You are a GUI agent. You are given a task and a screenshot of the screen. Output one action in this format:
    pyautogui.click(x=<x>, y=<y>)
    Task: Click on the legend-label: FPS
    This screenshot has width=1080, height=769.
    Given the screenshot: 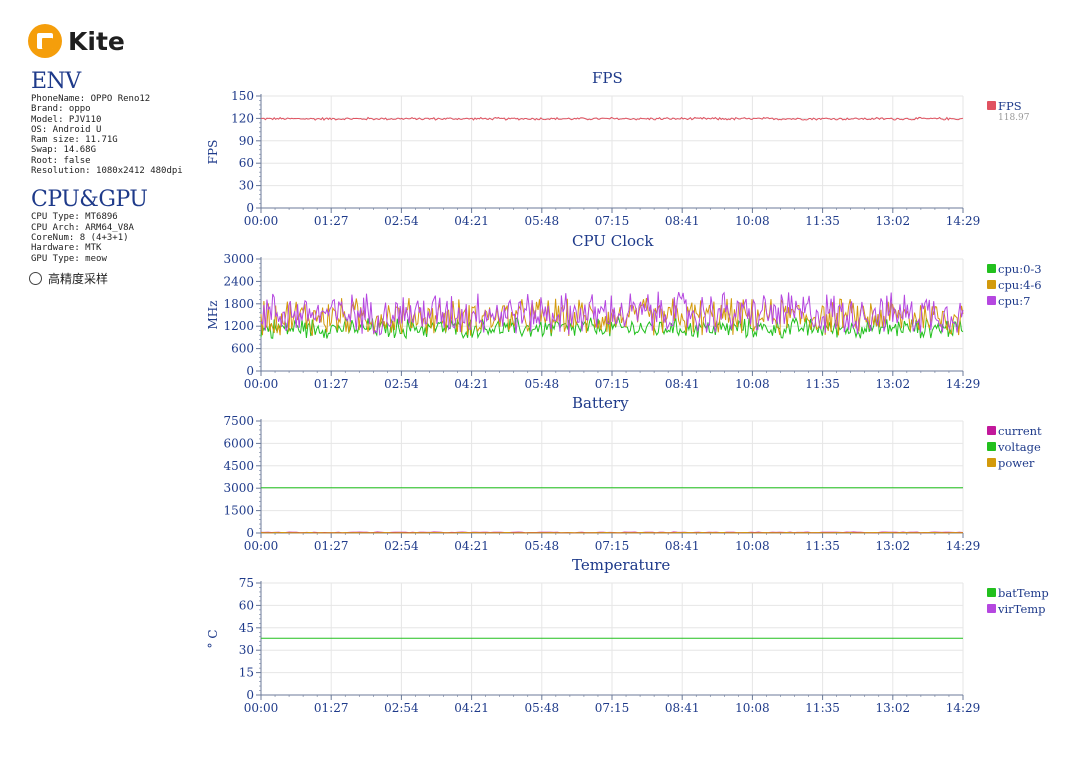 What is the action you would take?
    pyautogui.click(x=1010, y=106)
    